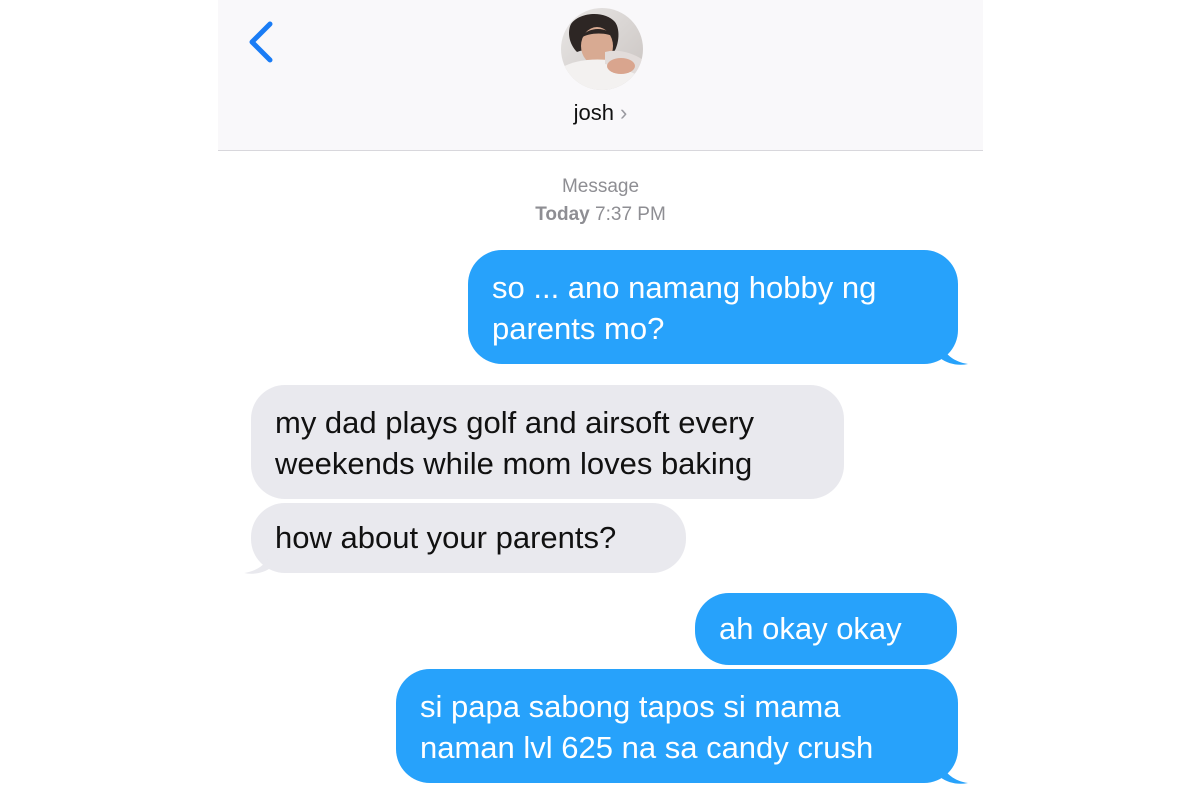 Image resolution: width=1200 pixels, height=800 pixels. I want to click on contact-avatar, so click(602, 49).